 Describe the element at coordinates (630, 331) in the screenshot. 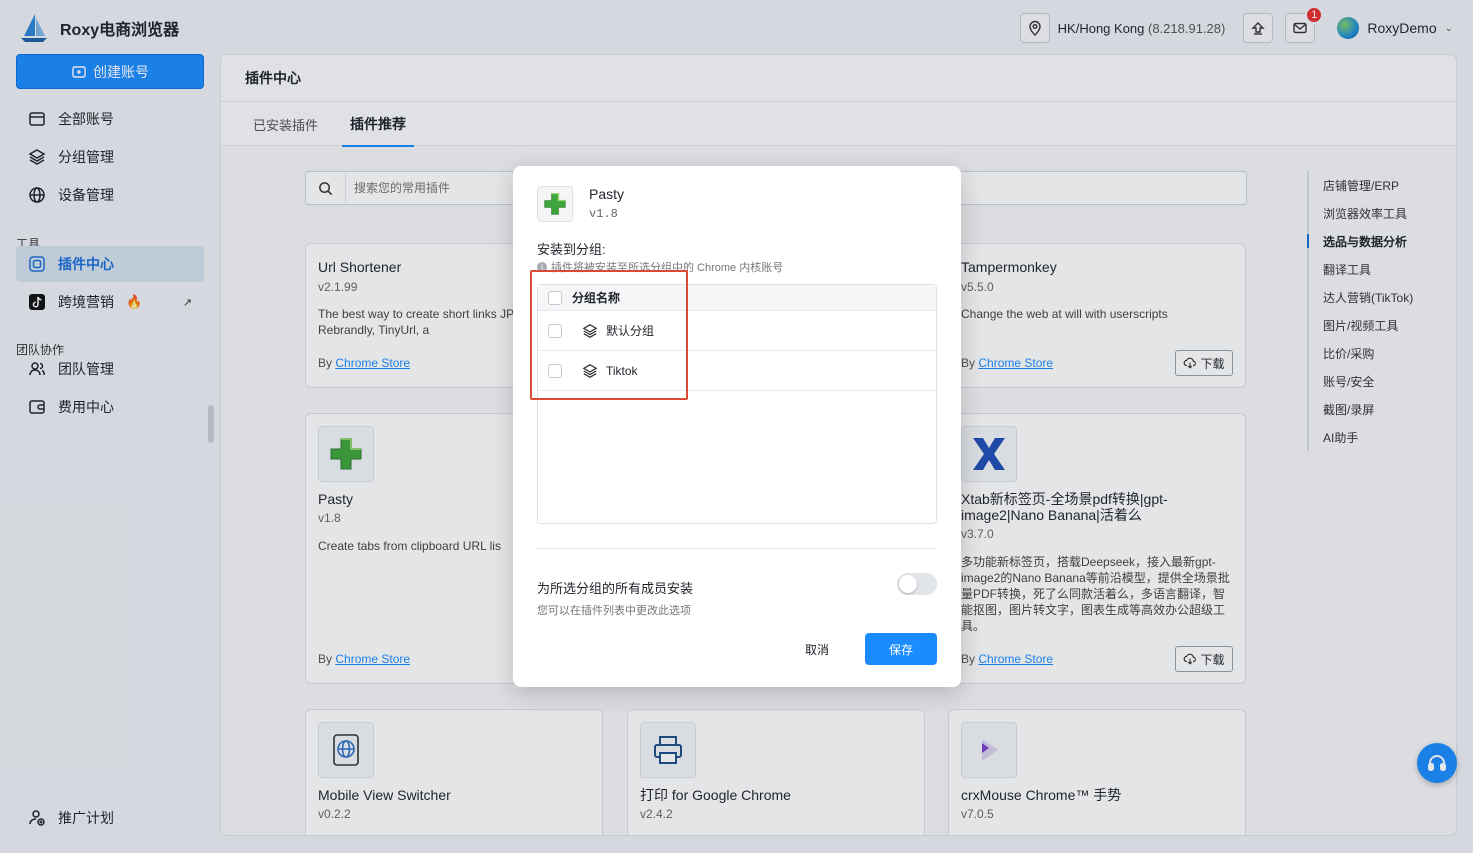

I see `group-name: 默认分组` at that location.